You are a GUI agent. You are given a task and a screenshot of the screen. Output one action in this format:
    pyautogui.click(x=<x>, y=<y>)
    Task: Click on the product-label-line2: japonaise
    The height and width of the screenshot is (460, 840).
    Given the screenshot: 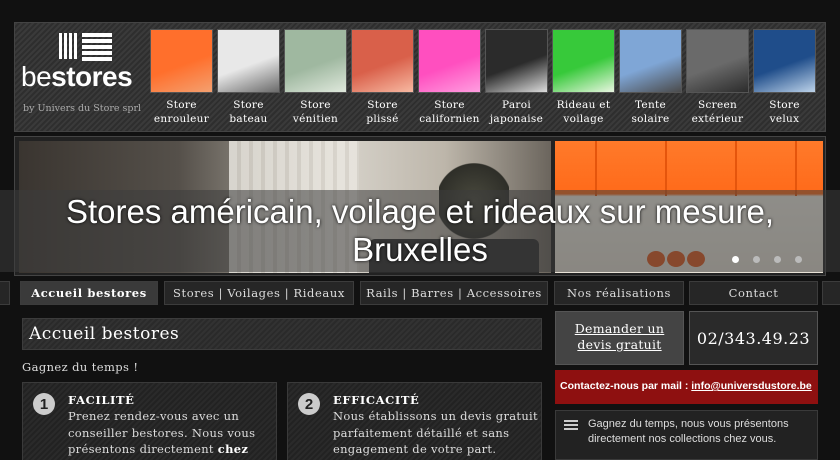 What is the action you would take?
    pyautogui.click(x=516, y=119)
    